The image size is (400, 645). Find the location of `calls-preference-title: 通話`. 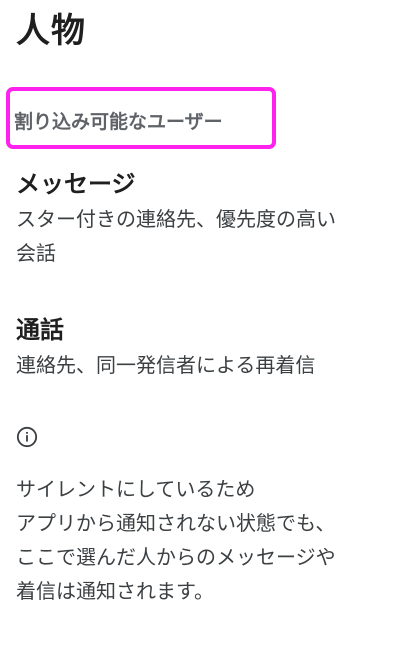

calls-preference-title: 通話 is located at coordinates (40, 330).